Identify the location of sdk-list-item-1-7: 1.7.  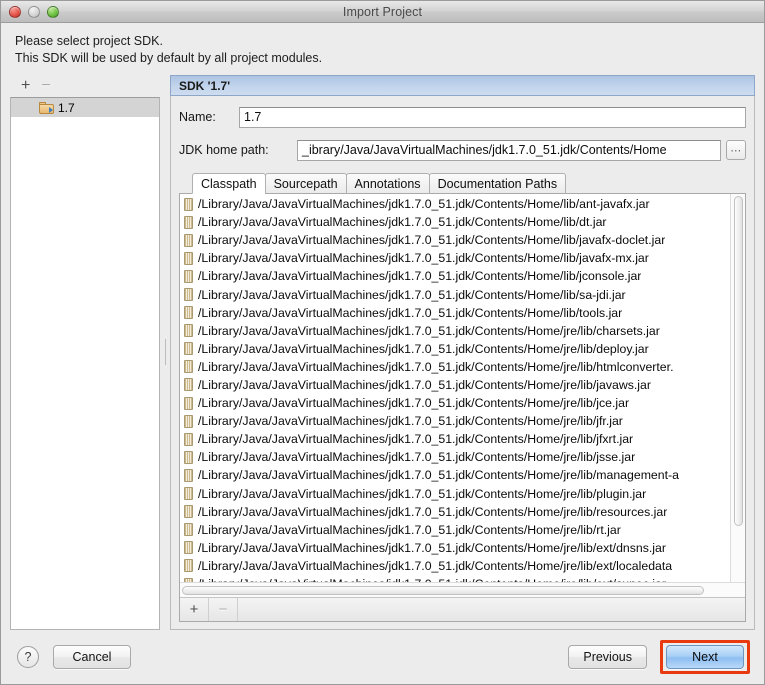
(85, 107).